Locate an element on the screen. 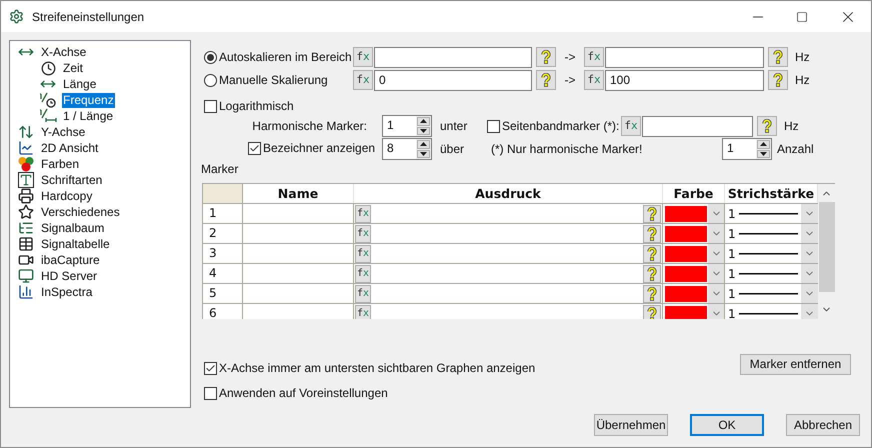 The image size is (872, 448). tree-item: 1 / Länge is located at coordinates (88, 116).